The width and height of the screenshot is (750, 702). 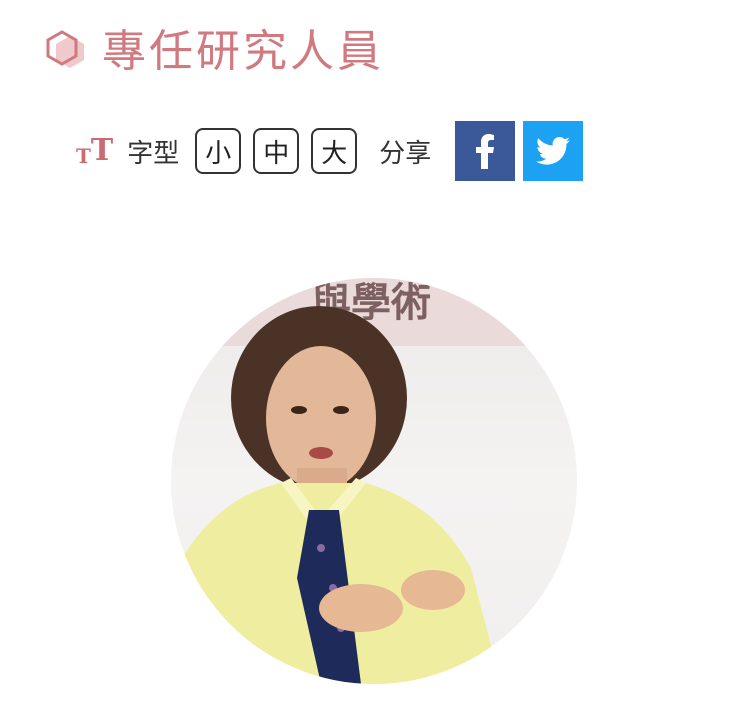 What do you see at coordinates (405, 153) in the screenshot?
I see `share-label: 分享` at bounding box center [405, 153].